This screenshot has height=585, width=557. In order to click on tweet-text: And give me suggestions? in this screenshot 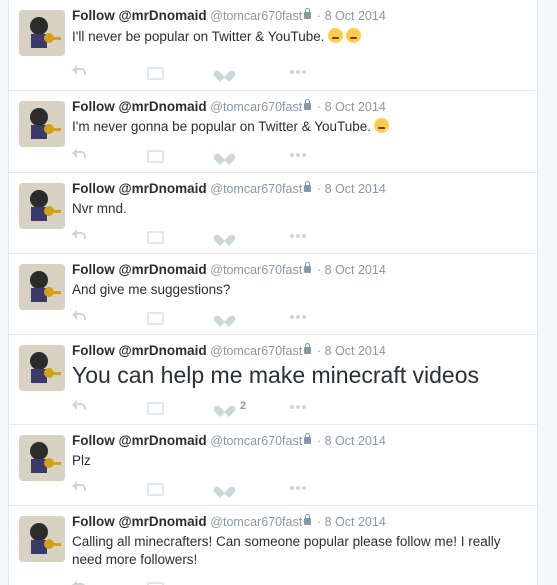, I will do `click(151, 289)`.